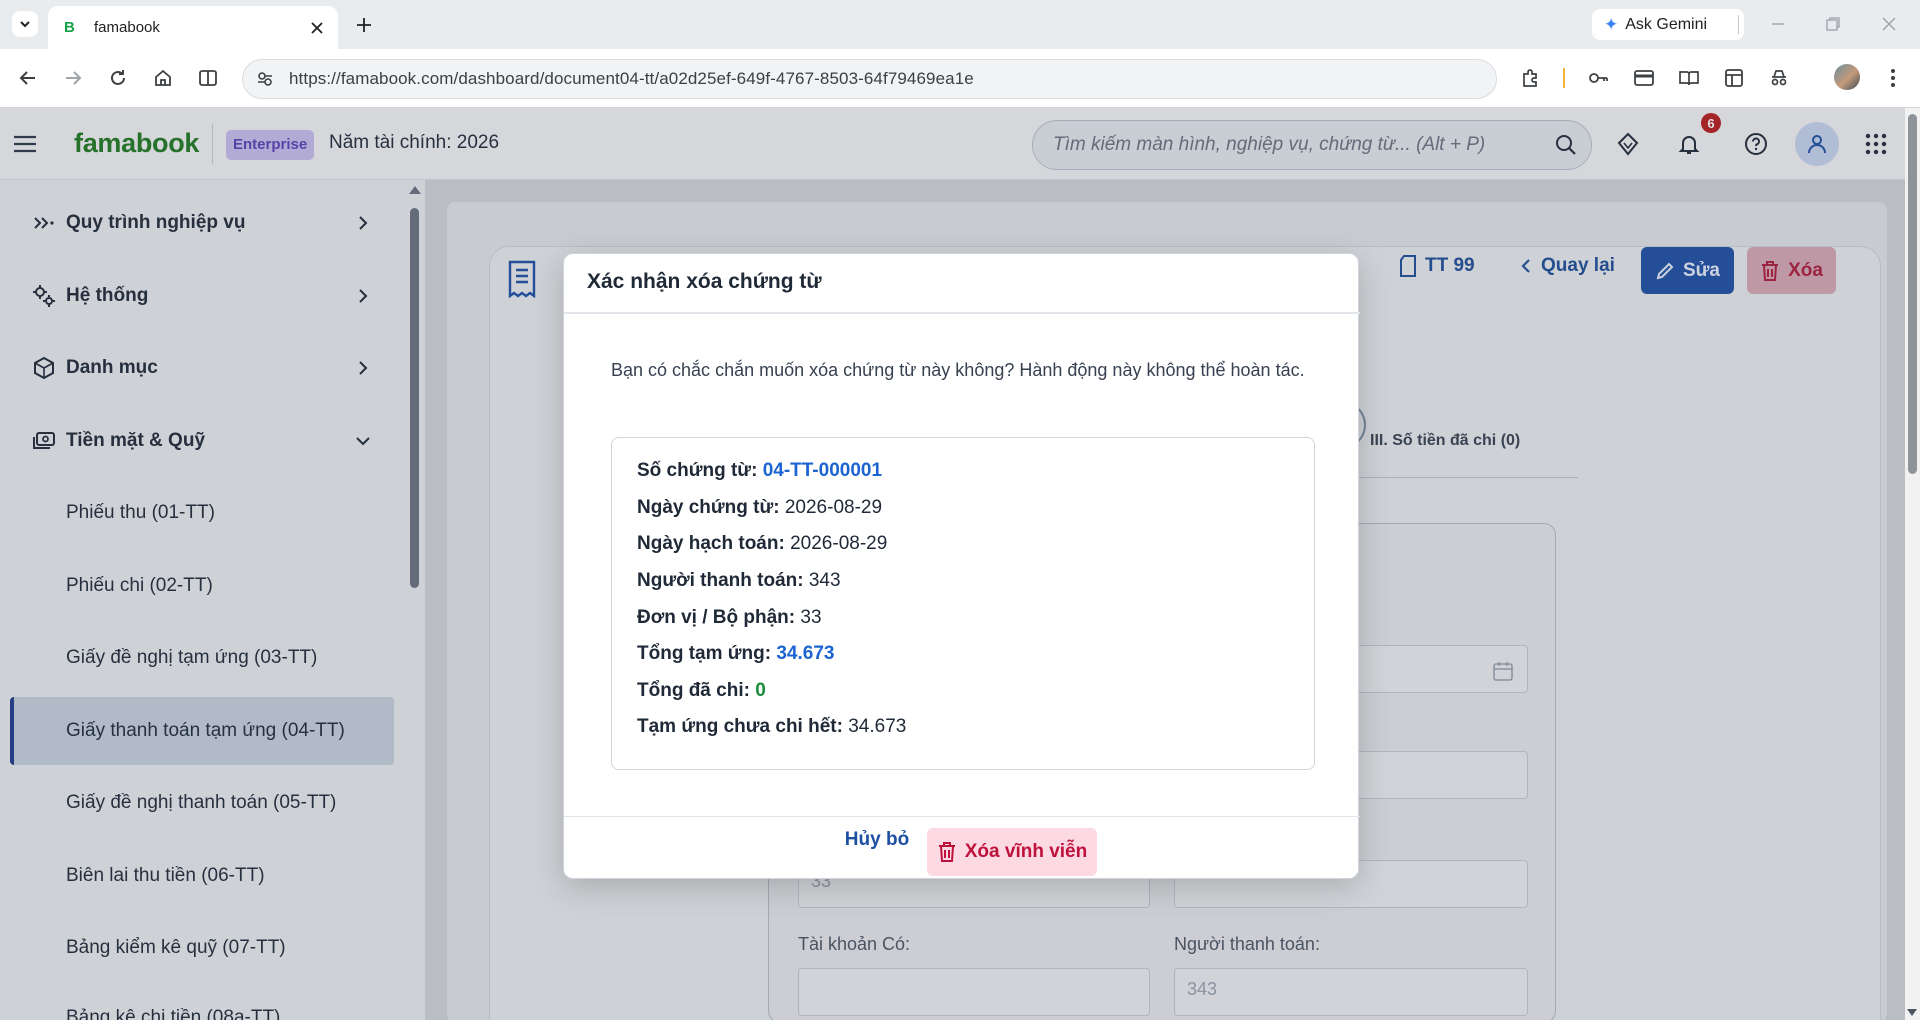 This screenshot has width=1920, height=1020. I want to click on favicon-icon: B, so click(69, 27).